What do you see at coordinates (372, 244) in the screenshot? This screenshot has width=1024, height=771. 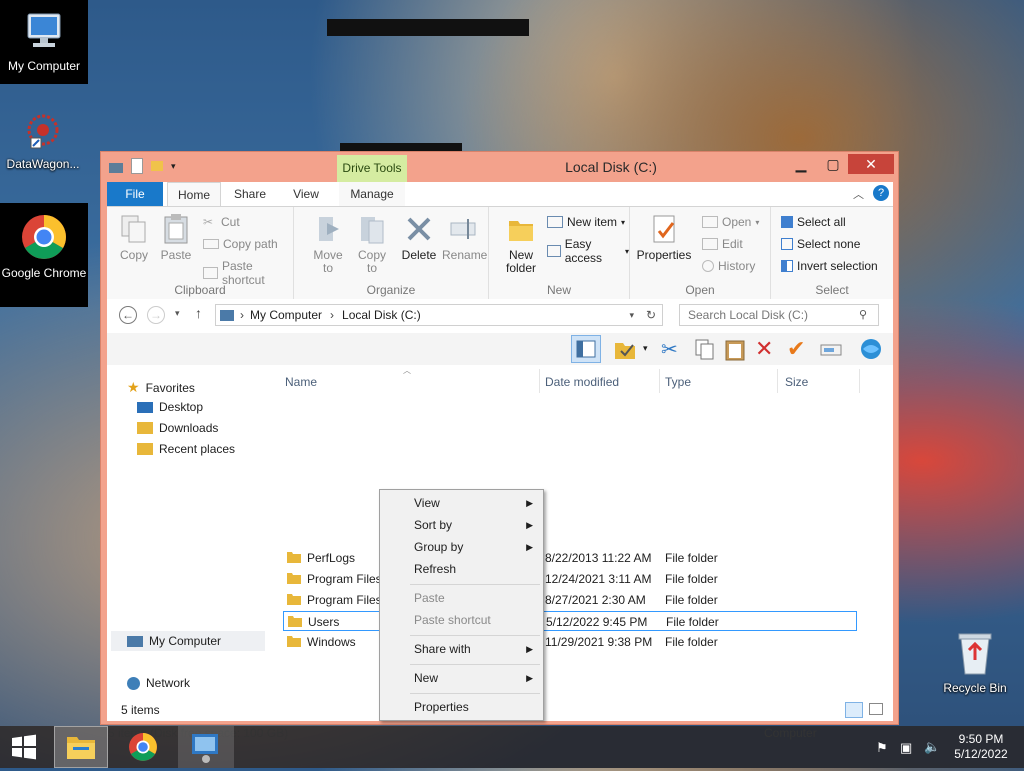 I see `copy-to-button: Copy to` at bounding box center [372, 244].